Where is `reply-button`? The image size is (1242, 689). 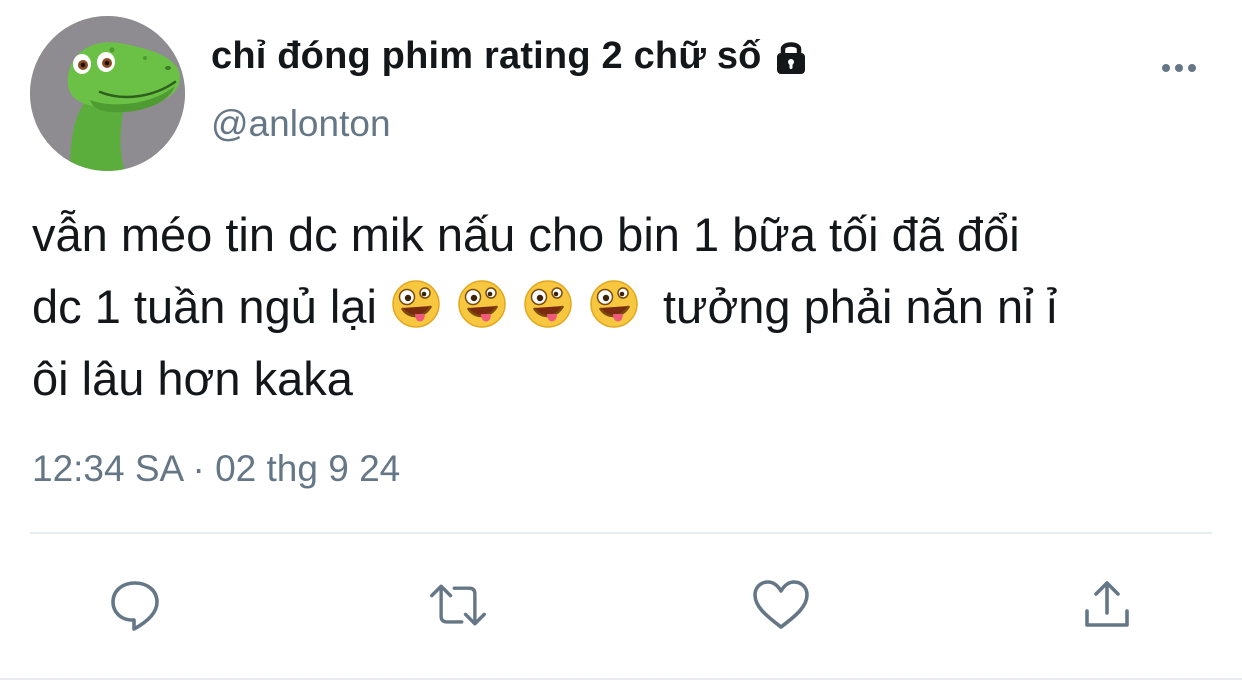 reply-button is located at coordinates (135, 605).